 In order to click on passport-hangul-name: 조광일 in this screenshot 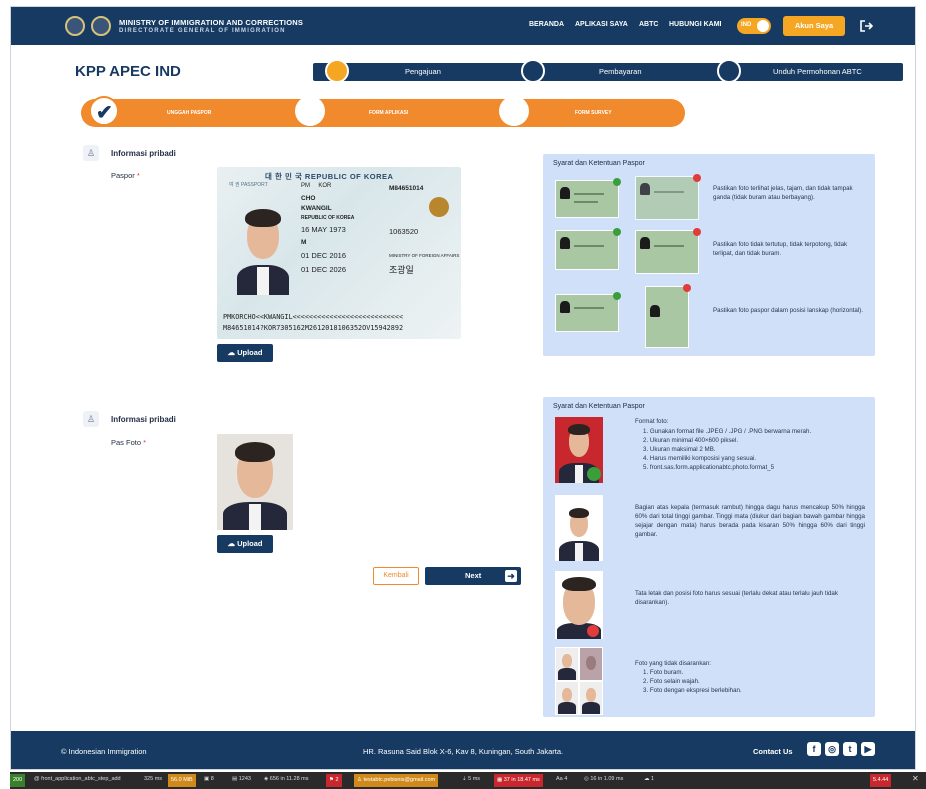, I will do `click(401, 270)`.